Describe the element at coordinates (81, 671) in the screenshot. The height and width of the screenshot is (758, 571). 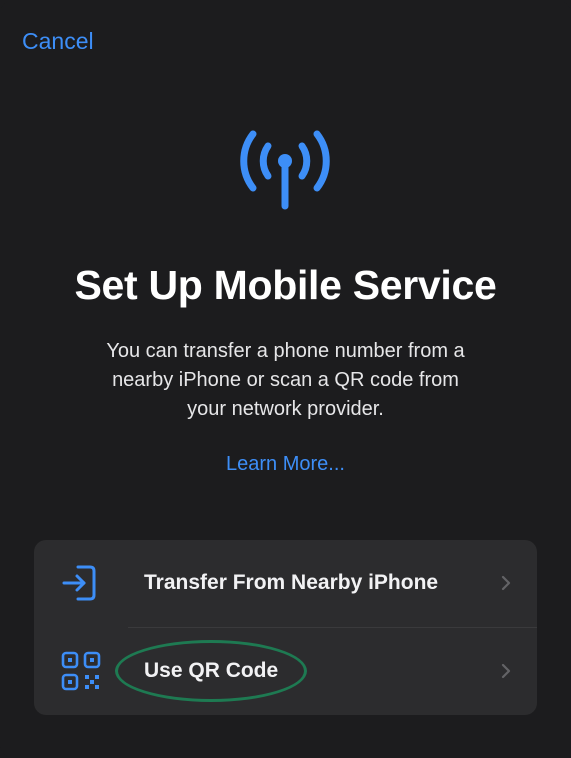
I see `qr-code-icon` at that location.